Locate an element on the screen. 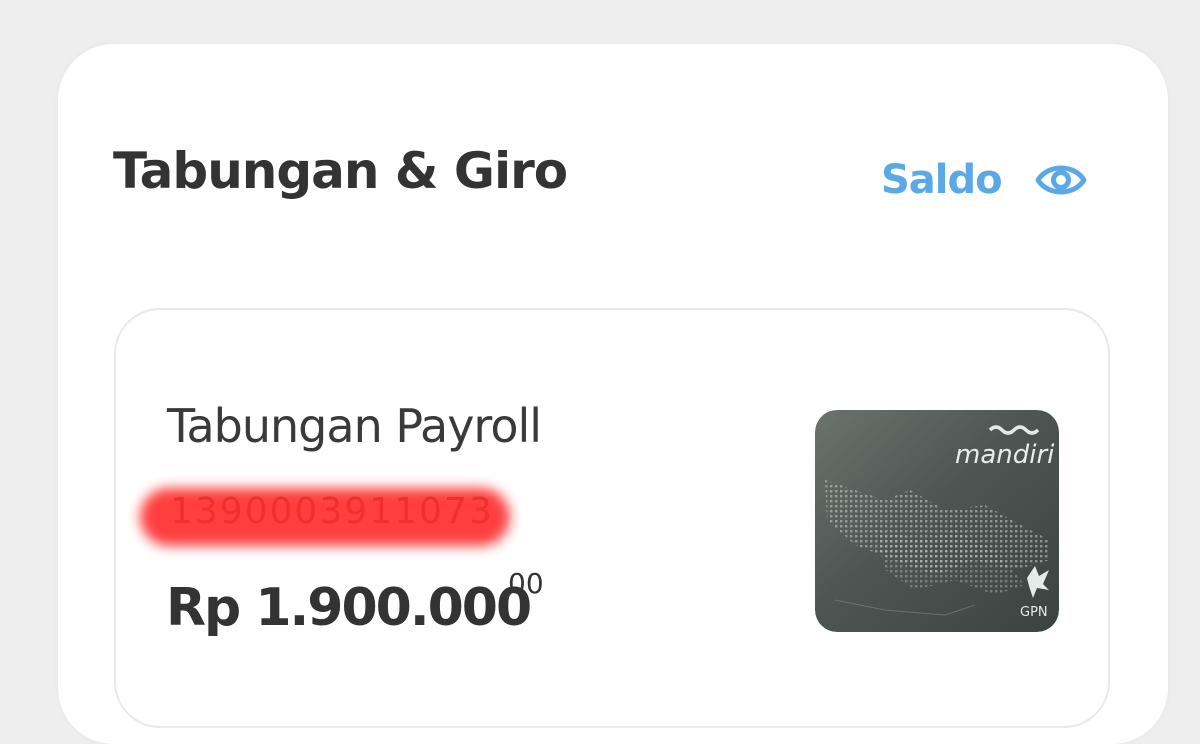 The height and width of the screenshot is (744, 1200). svg-text: mandiri is located at coordinates (1005, 455).